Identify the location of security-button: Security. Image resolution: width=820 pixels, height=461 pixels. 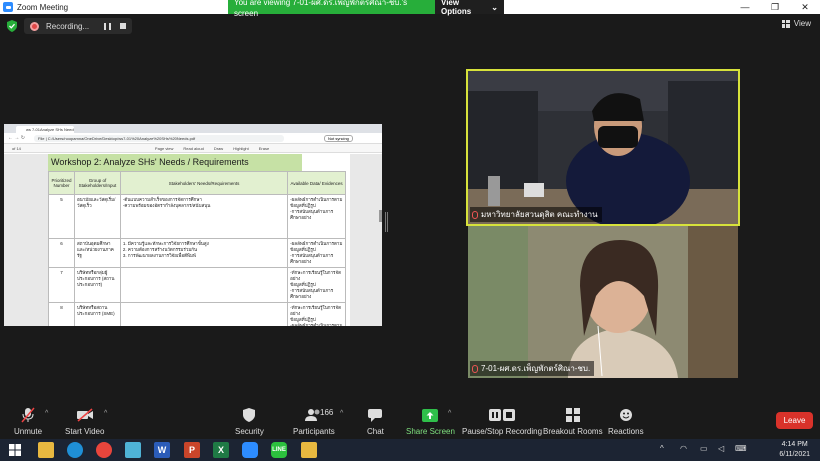
(249, 421).